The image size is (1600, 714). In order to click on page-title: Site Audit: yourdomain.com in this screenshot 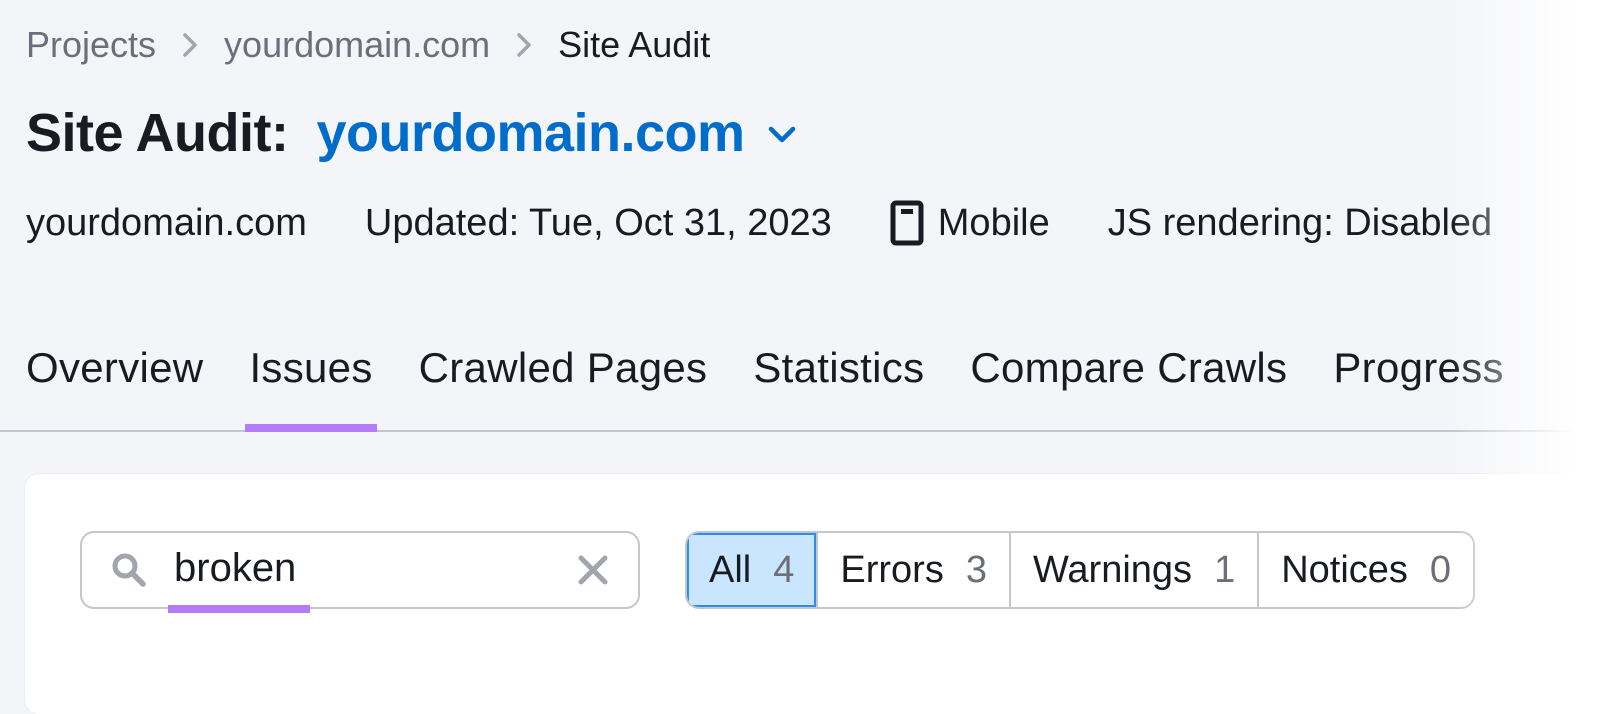, I will do `click(411, 133)`.